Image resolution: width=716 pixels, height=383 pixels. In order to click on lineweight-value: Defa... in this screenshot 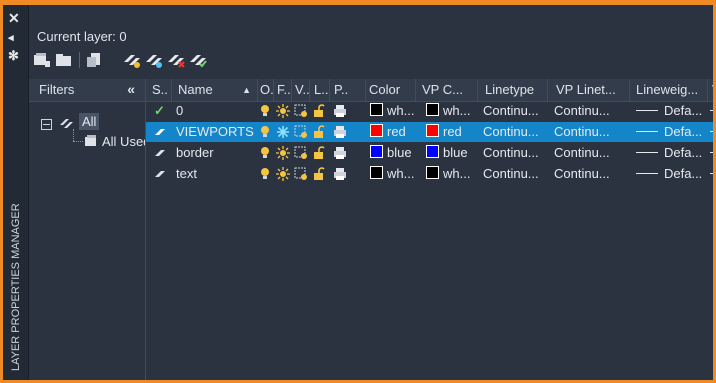, I will do `click(683, 110)`.